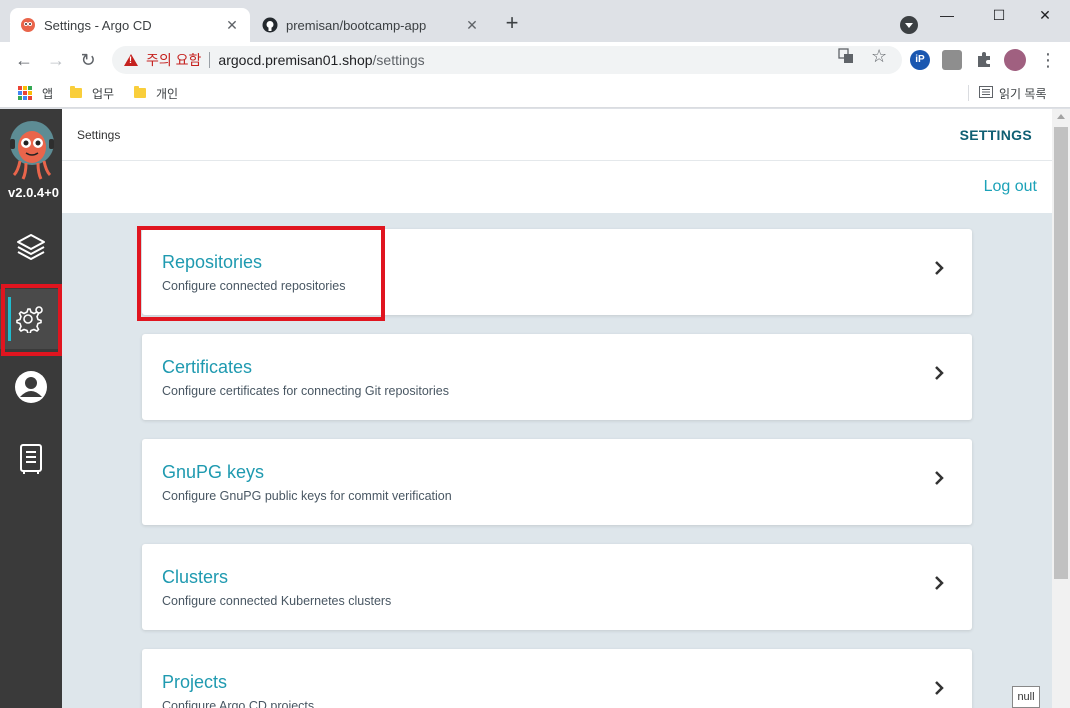 The width and height of the screenshot is (1070, 708). Describe the element at coordinates (995, 135) in the screenshot. I see `page-title: SETTINGS` at that location.